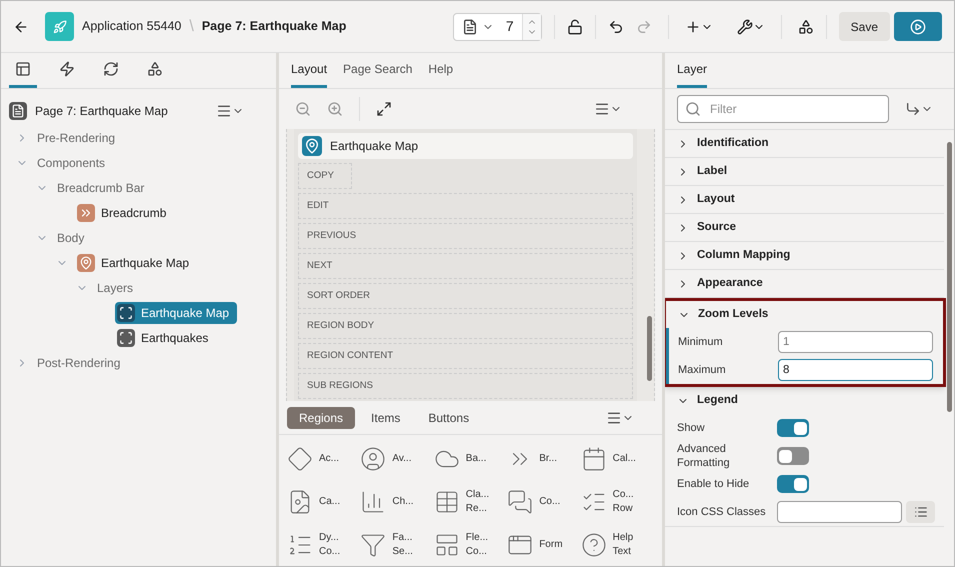  I want to click on undo-icon, so click(616, 26).